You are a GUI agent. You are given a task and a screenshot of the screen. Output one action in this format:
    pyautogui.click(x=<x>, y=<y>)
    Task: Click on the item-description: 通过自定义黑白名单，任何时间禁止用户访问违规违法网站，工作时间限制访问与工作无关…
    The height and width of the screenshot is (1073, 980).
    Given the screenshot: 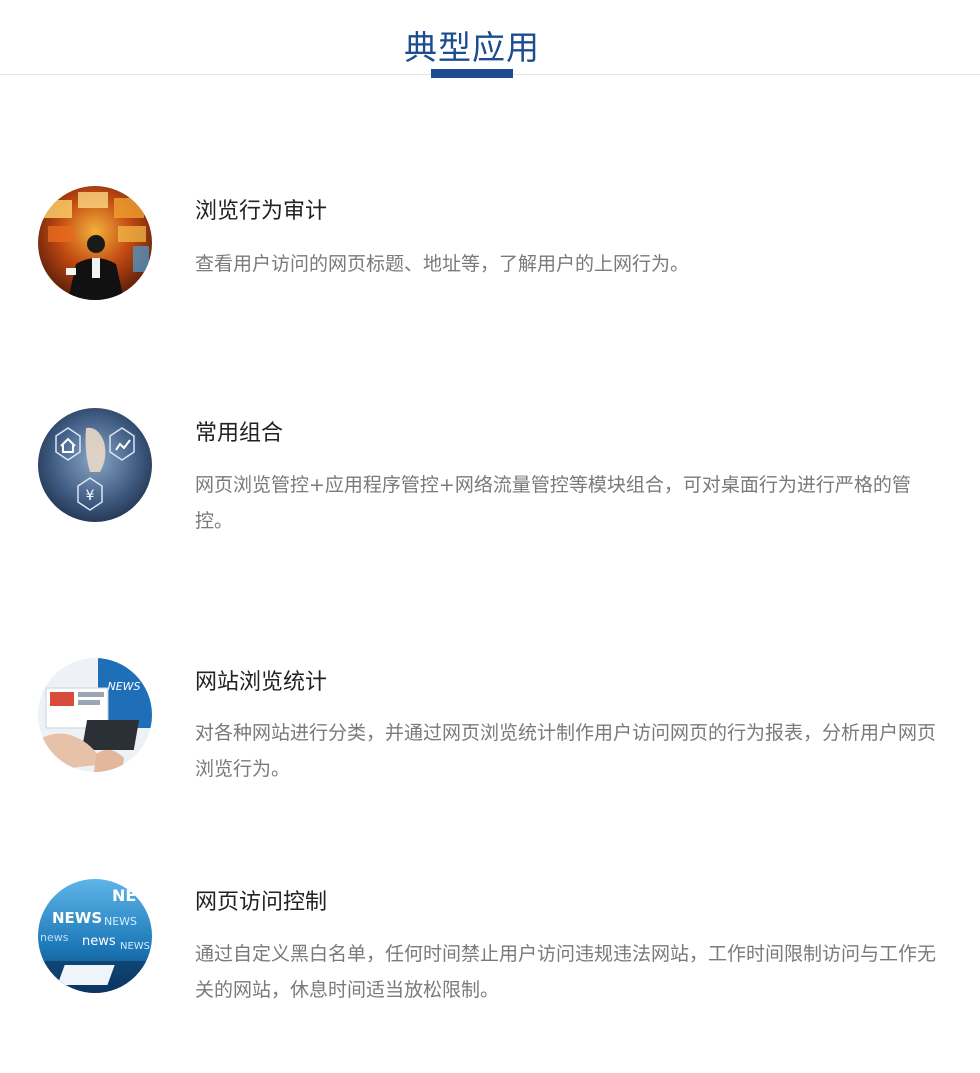 What is the action you would take?
    pyautogui.click(x=566, y=972)
    